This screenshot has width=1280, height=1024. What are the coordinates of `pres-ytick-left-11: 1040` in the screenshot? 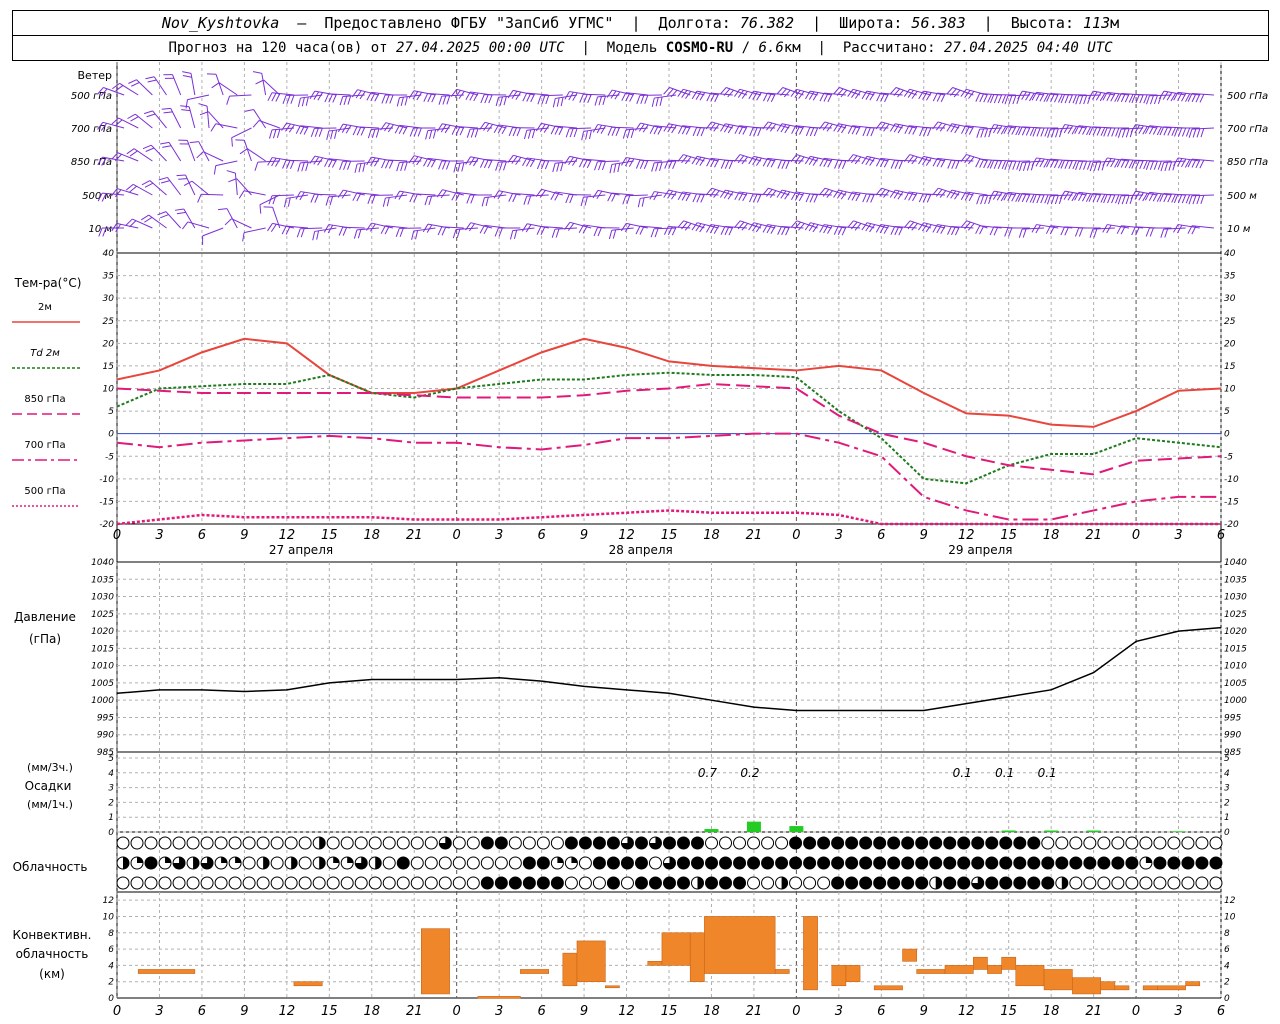 It's located at (102, 563).